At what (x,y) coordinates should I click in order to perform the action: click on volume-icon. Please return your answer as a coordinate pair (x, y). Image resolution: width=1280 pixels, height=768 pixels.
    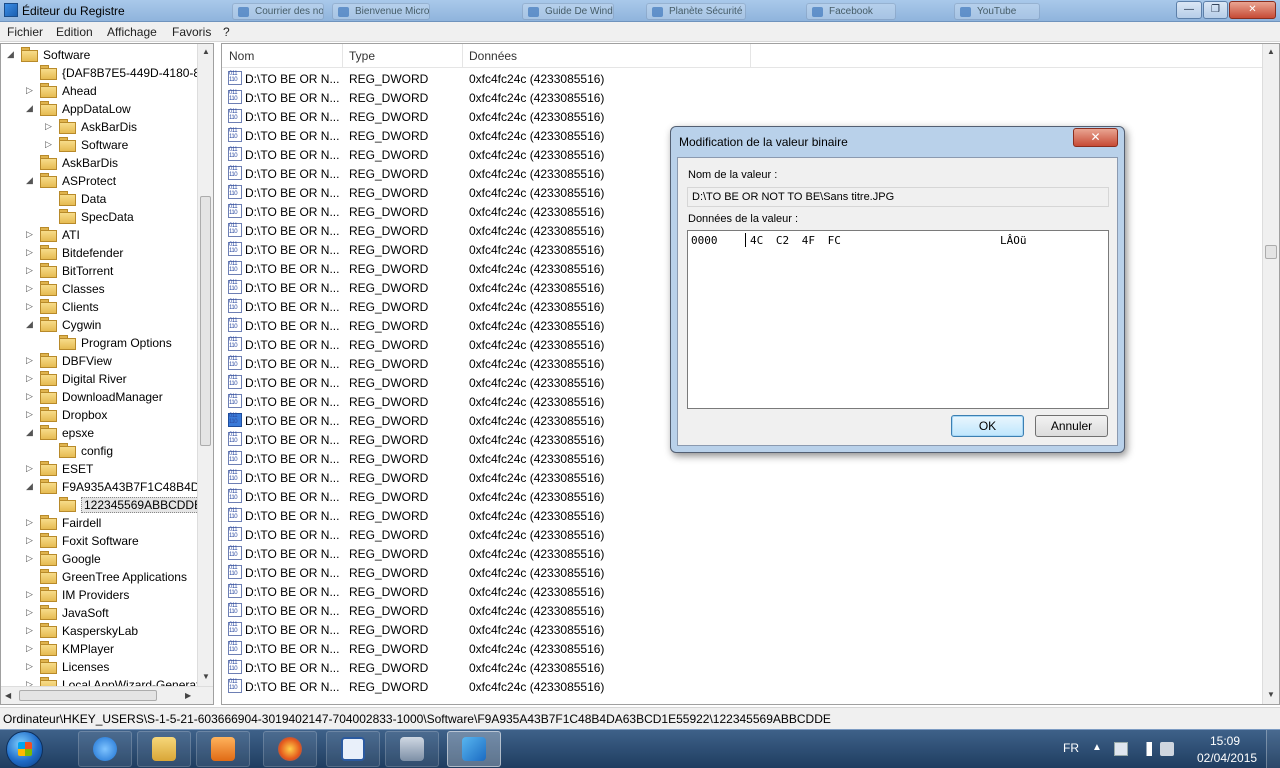
    Looking at the image, I should click on (1167, 749).